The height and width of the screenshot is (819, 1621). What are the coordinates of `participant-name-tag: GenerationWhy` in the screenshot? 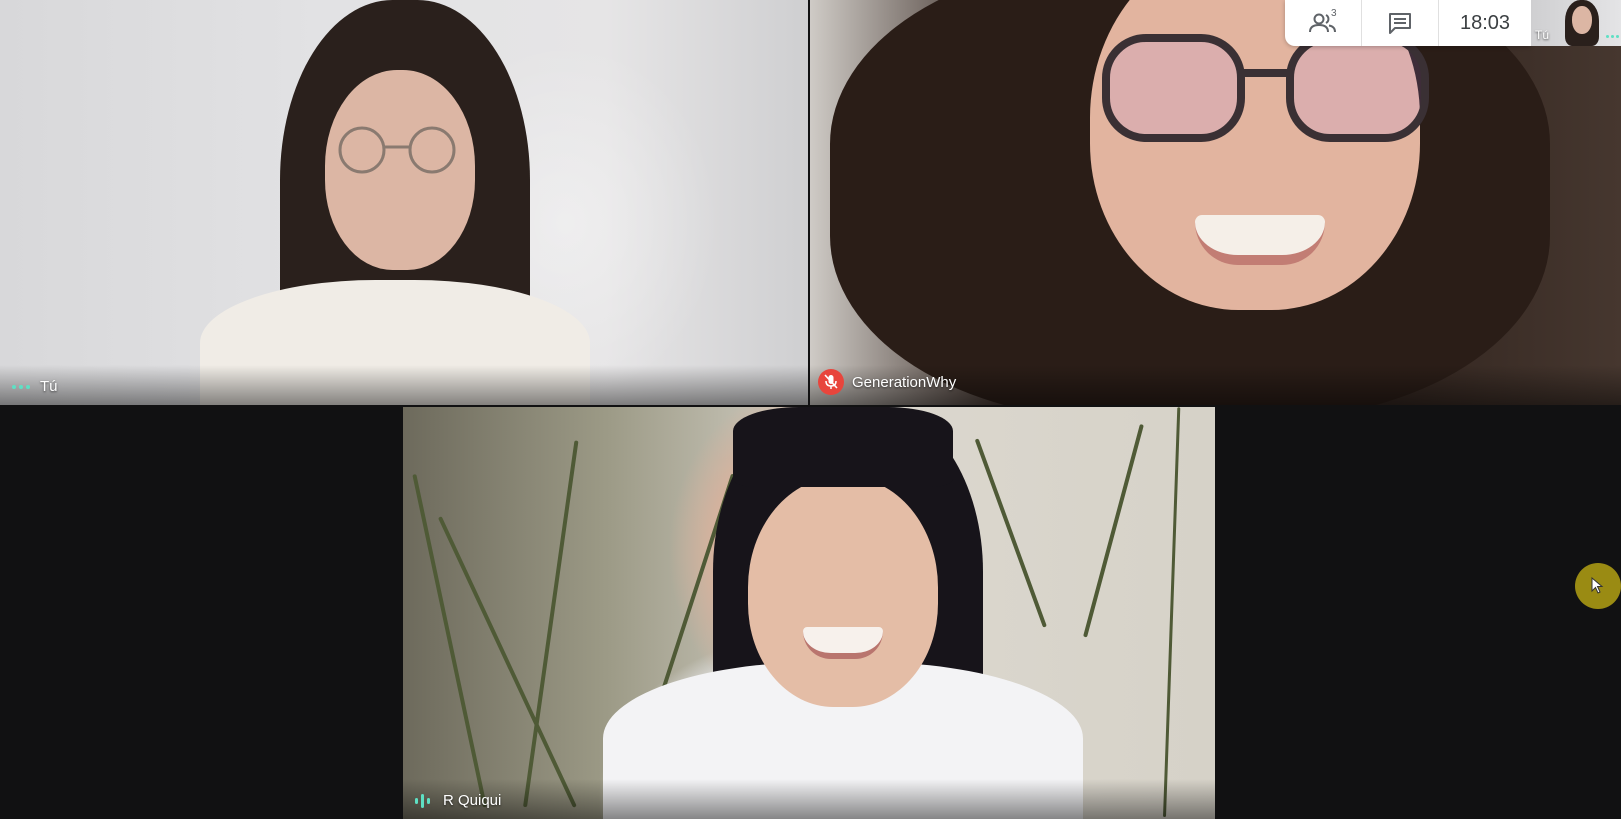 It's located at (887, 382).